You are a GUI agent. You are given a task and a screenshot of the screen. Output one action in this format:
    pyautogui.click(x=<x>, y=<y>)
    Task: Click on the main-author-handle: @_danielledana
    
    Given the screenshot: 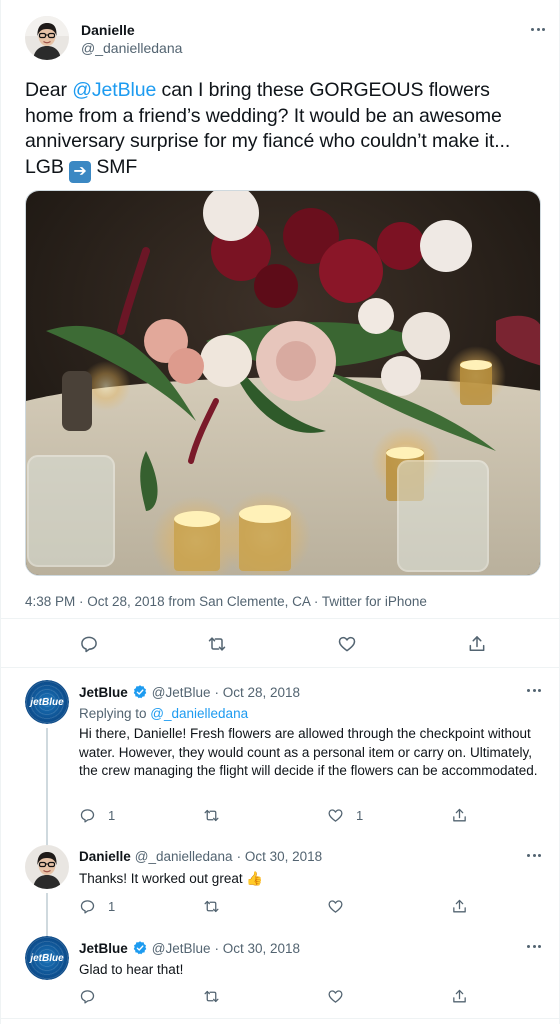 What is the action you would take?
    pyautogui.click(x=131, y=48)
    